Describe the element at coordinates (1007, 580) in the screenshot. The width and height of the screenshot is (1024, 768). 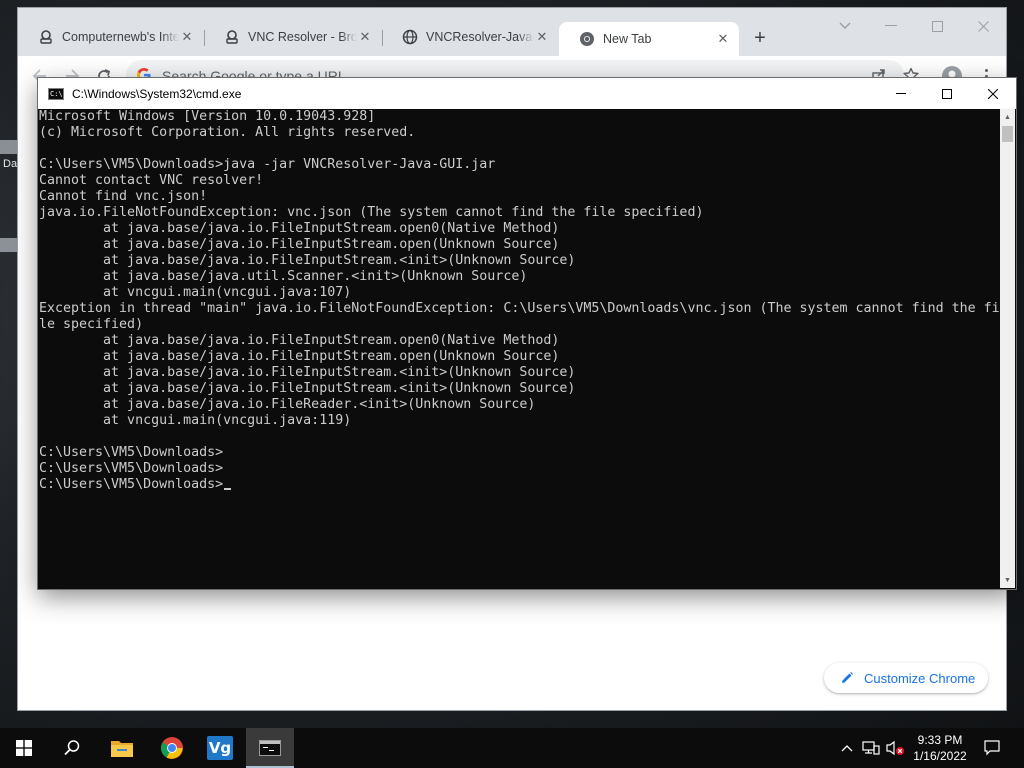
I see `scroll-down-arrow-icon: ▼` at that location.